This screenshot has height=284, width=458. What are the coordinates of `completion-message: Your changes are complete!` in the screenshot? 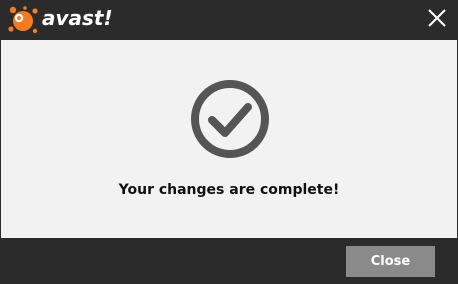 It's located at (229, 190).